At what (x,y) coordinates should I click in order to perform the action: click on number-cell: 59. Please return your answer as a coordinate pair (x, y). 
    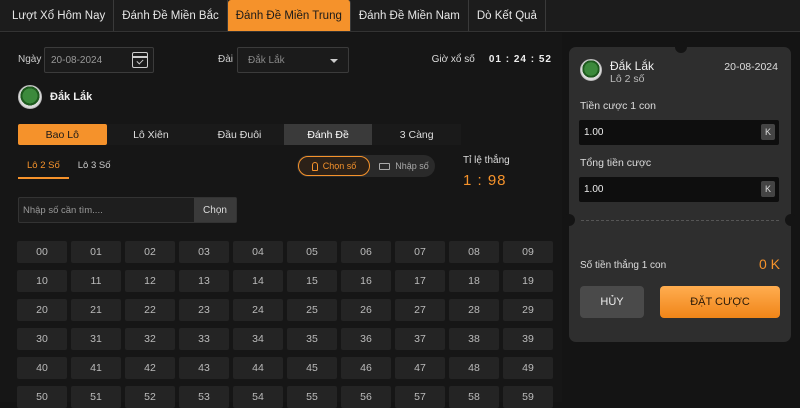
    Looking at the image, I should click on (528, 397).